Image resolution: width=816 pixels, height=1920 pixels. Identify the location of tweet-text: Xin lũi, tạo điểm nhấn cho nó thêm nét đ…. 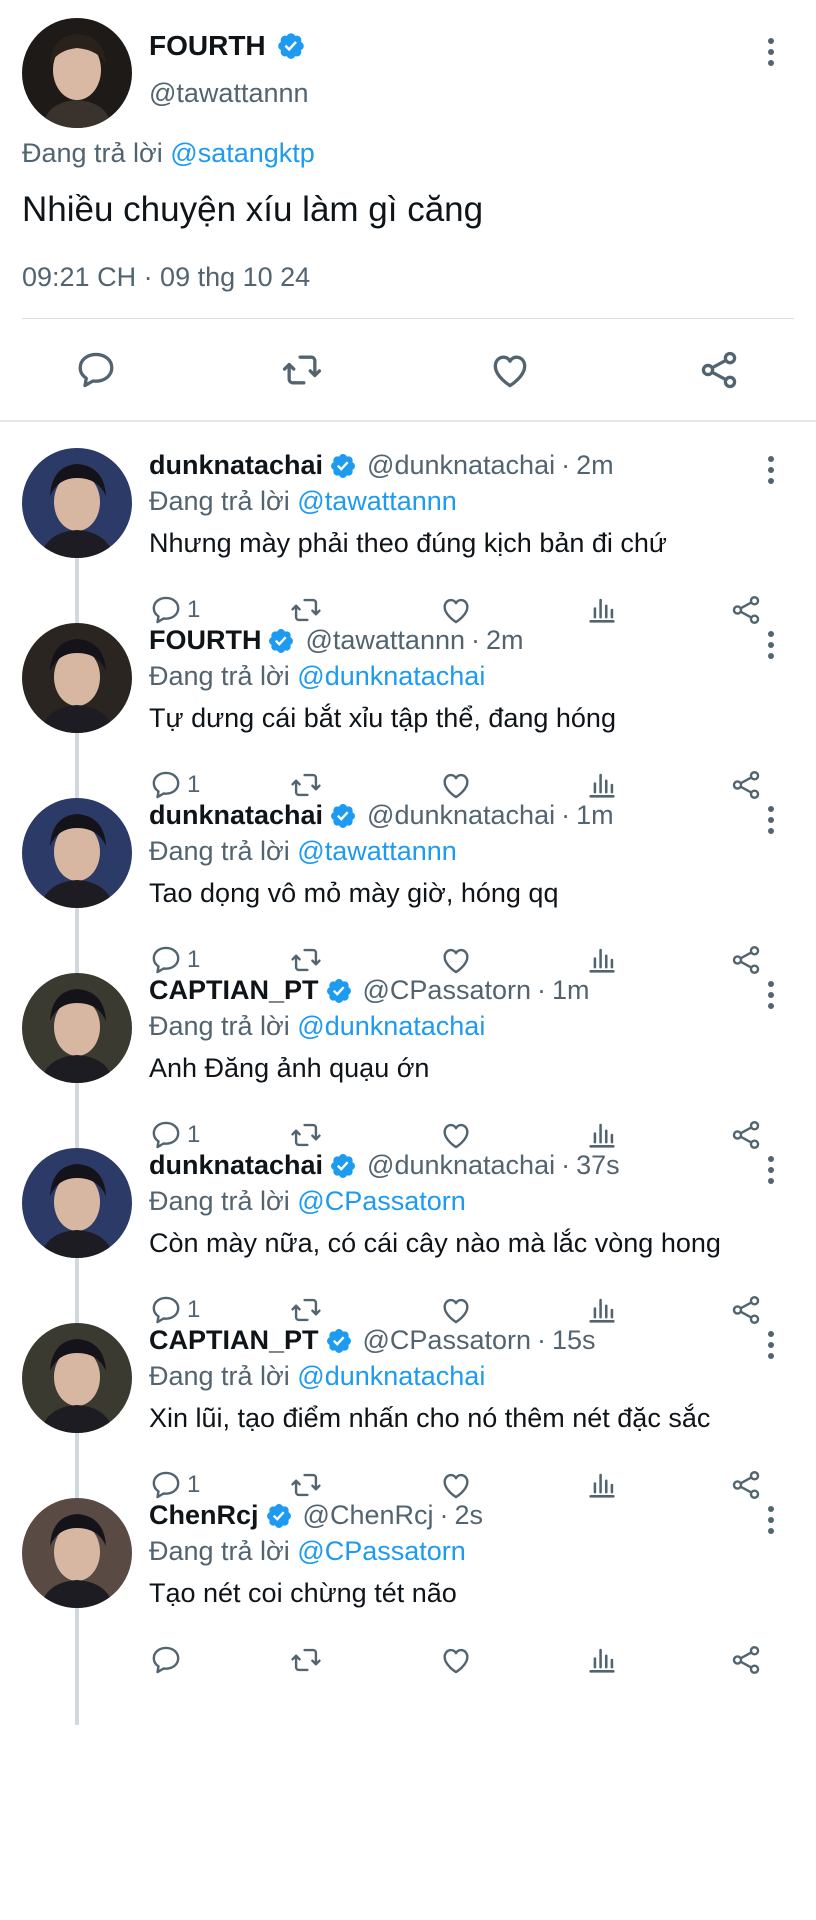
(430, 1418).